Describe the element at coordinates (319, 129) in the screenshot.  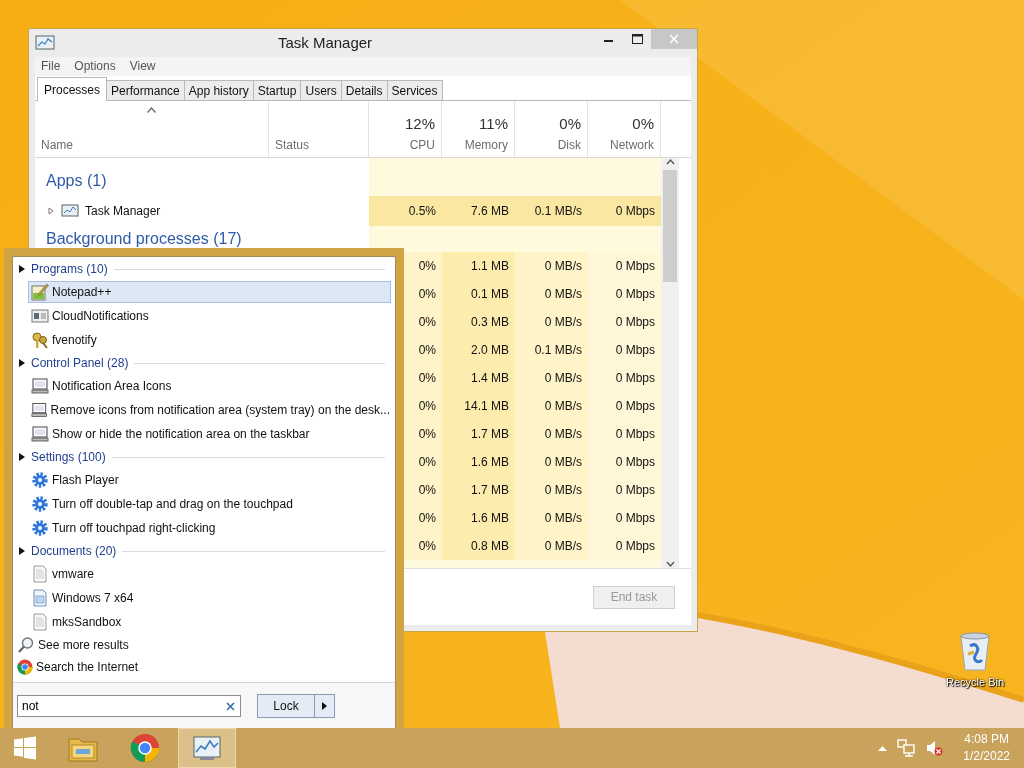
I see `column-header: Status` at that location.